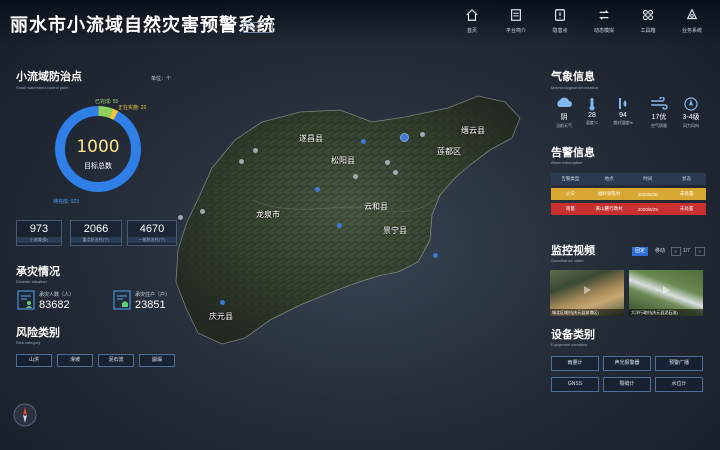 This screenshot has width=720, height=450. Describe the element at coordinates (623, 111) in the screenshot. I see `weather-humidity: 94 相对湿度%` at that location.